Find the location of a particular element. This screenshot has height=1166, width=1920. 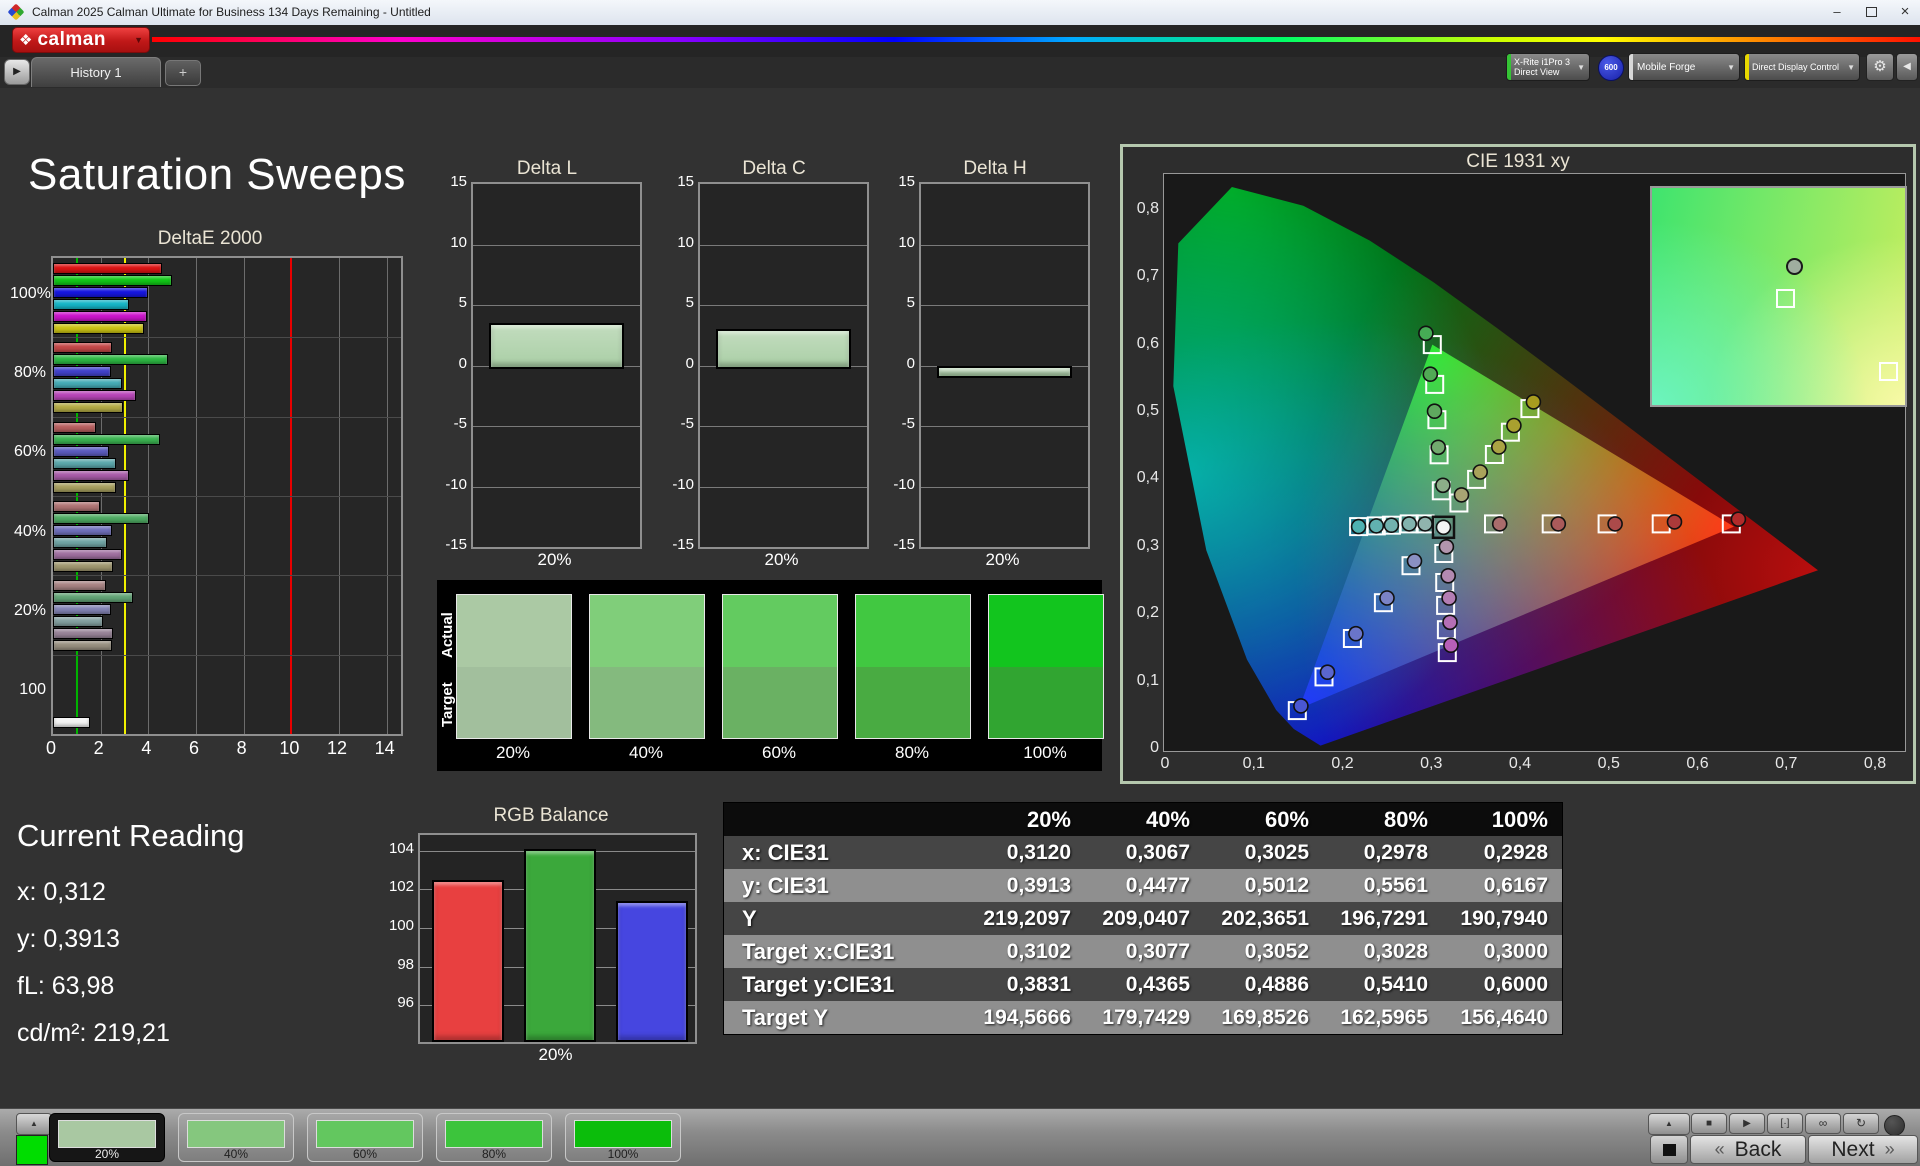

table-value: 0,2978 is located at coordinates (1395, 852).